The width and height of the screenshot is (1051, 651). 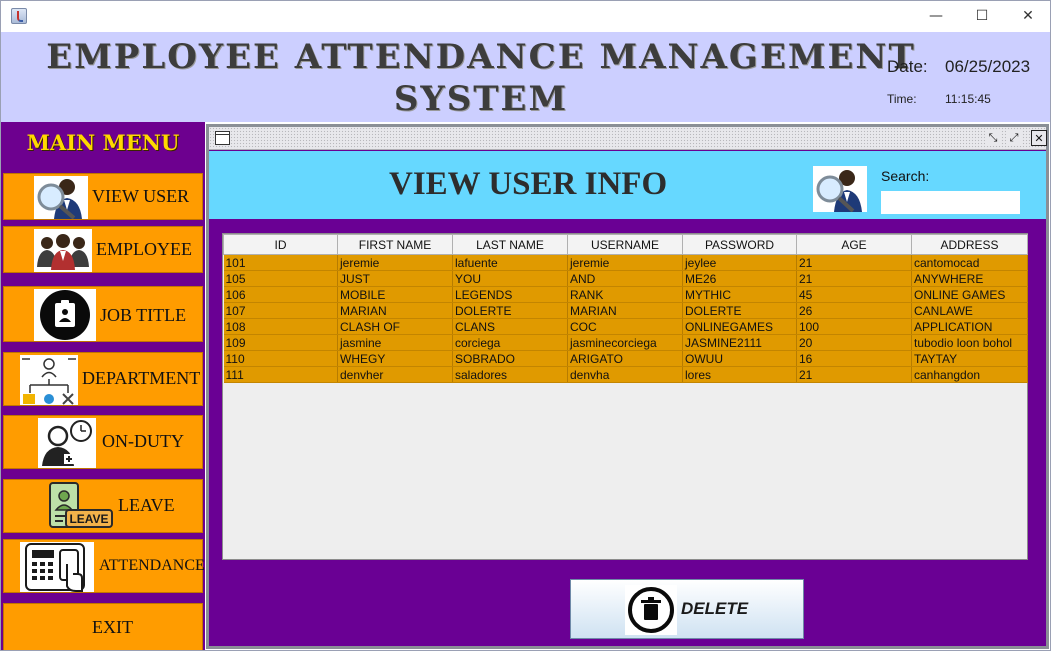 I want to click on cell-age: 16, so click(x=854, y=358).